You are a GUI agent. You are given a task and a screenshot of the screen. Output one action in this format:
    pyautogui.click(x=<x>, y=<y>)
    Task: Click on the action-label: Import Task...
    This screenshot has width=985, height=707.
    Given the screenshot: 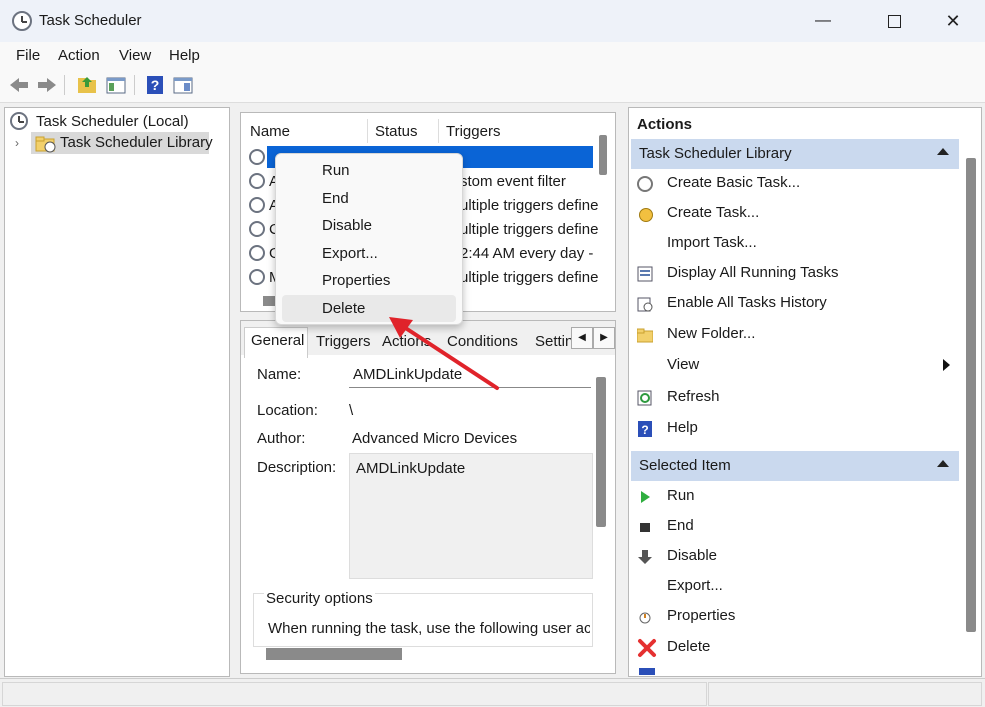 What is the action you would take?
    pyautogui.click(x=712, y=242)
    